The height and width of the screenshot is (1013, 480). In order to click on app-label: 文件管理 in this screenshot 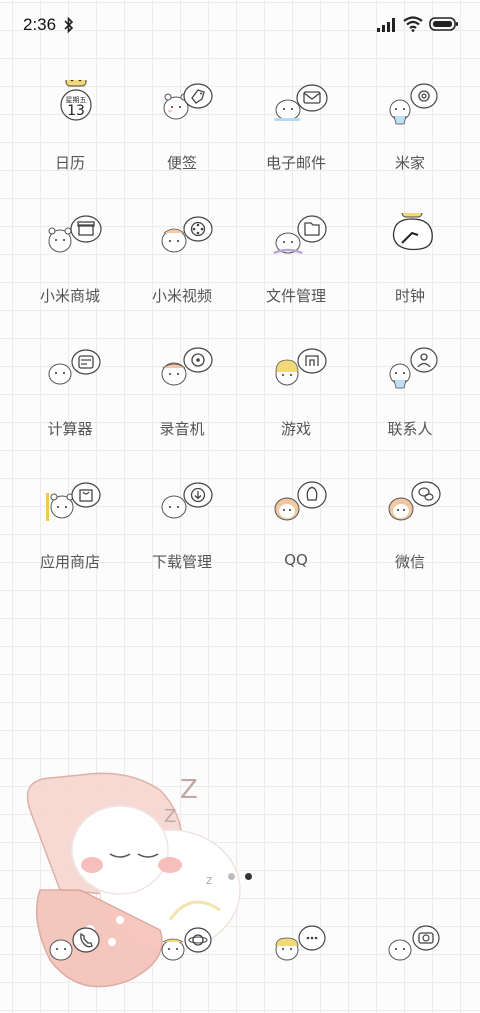, I will do `click(295, 296)`.